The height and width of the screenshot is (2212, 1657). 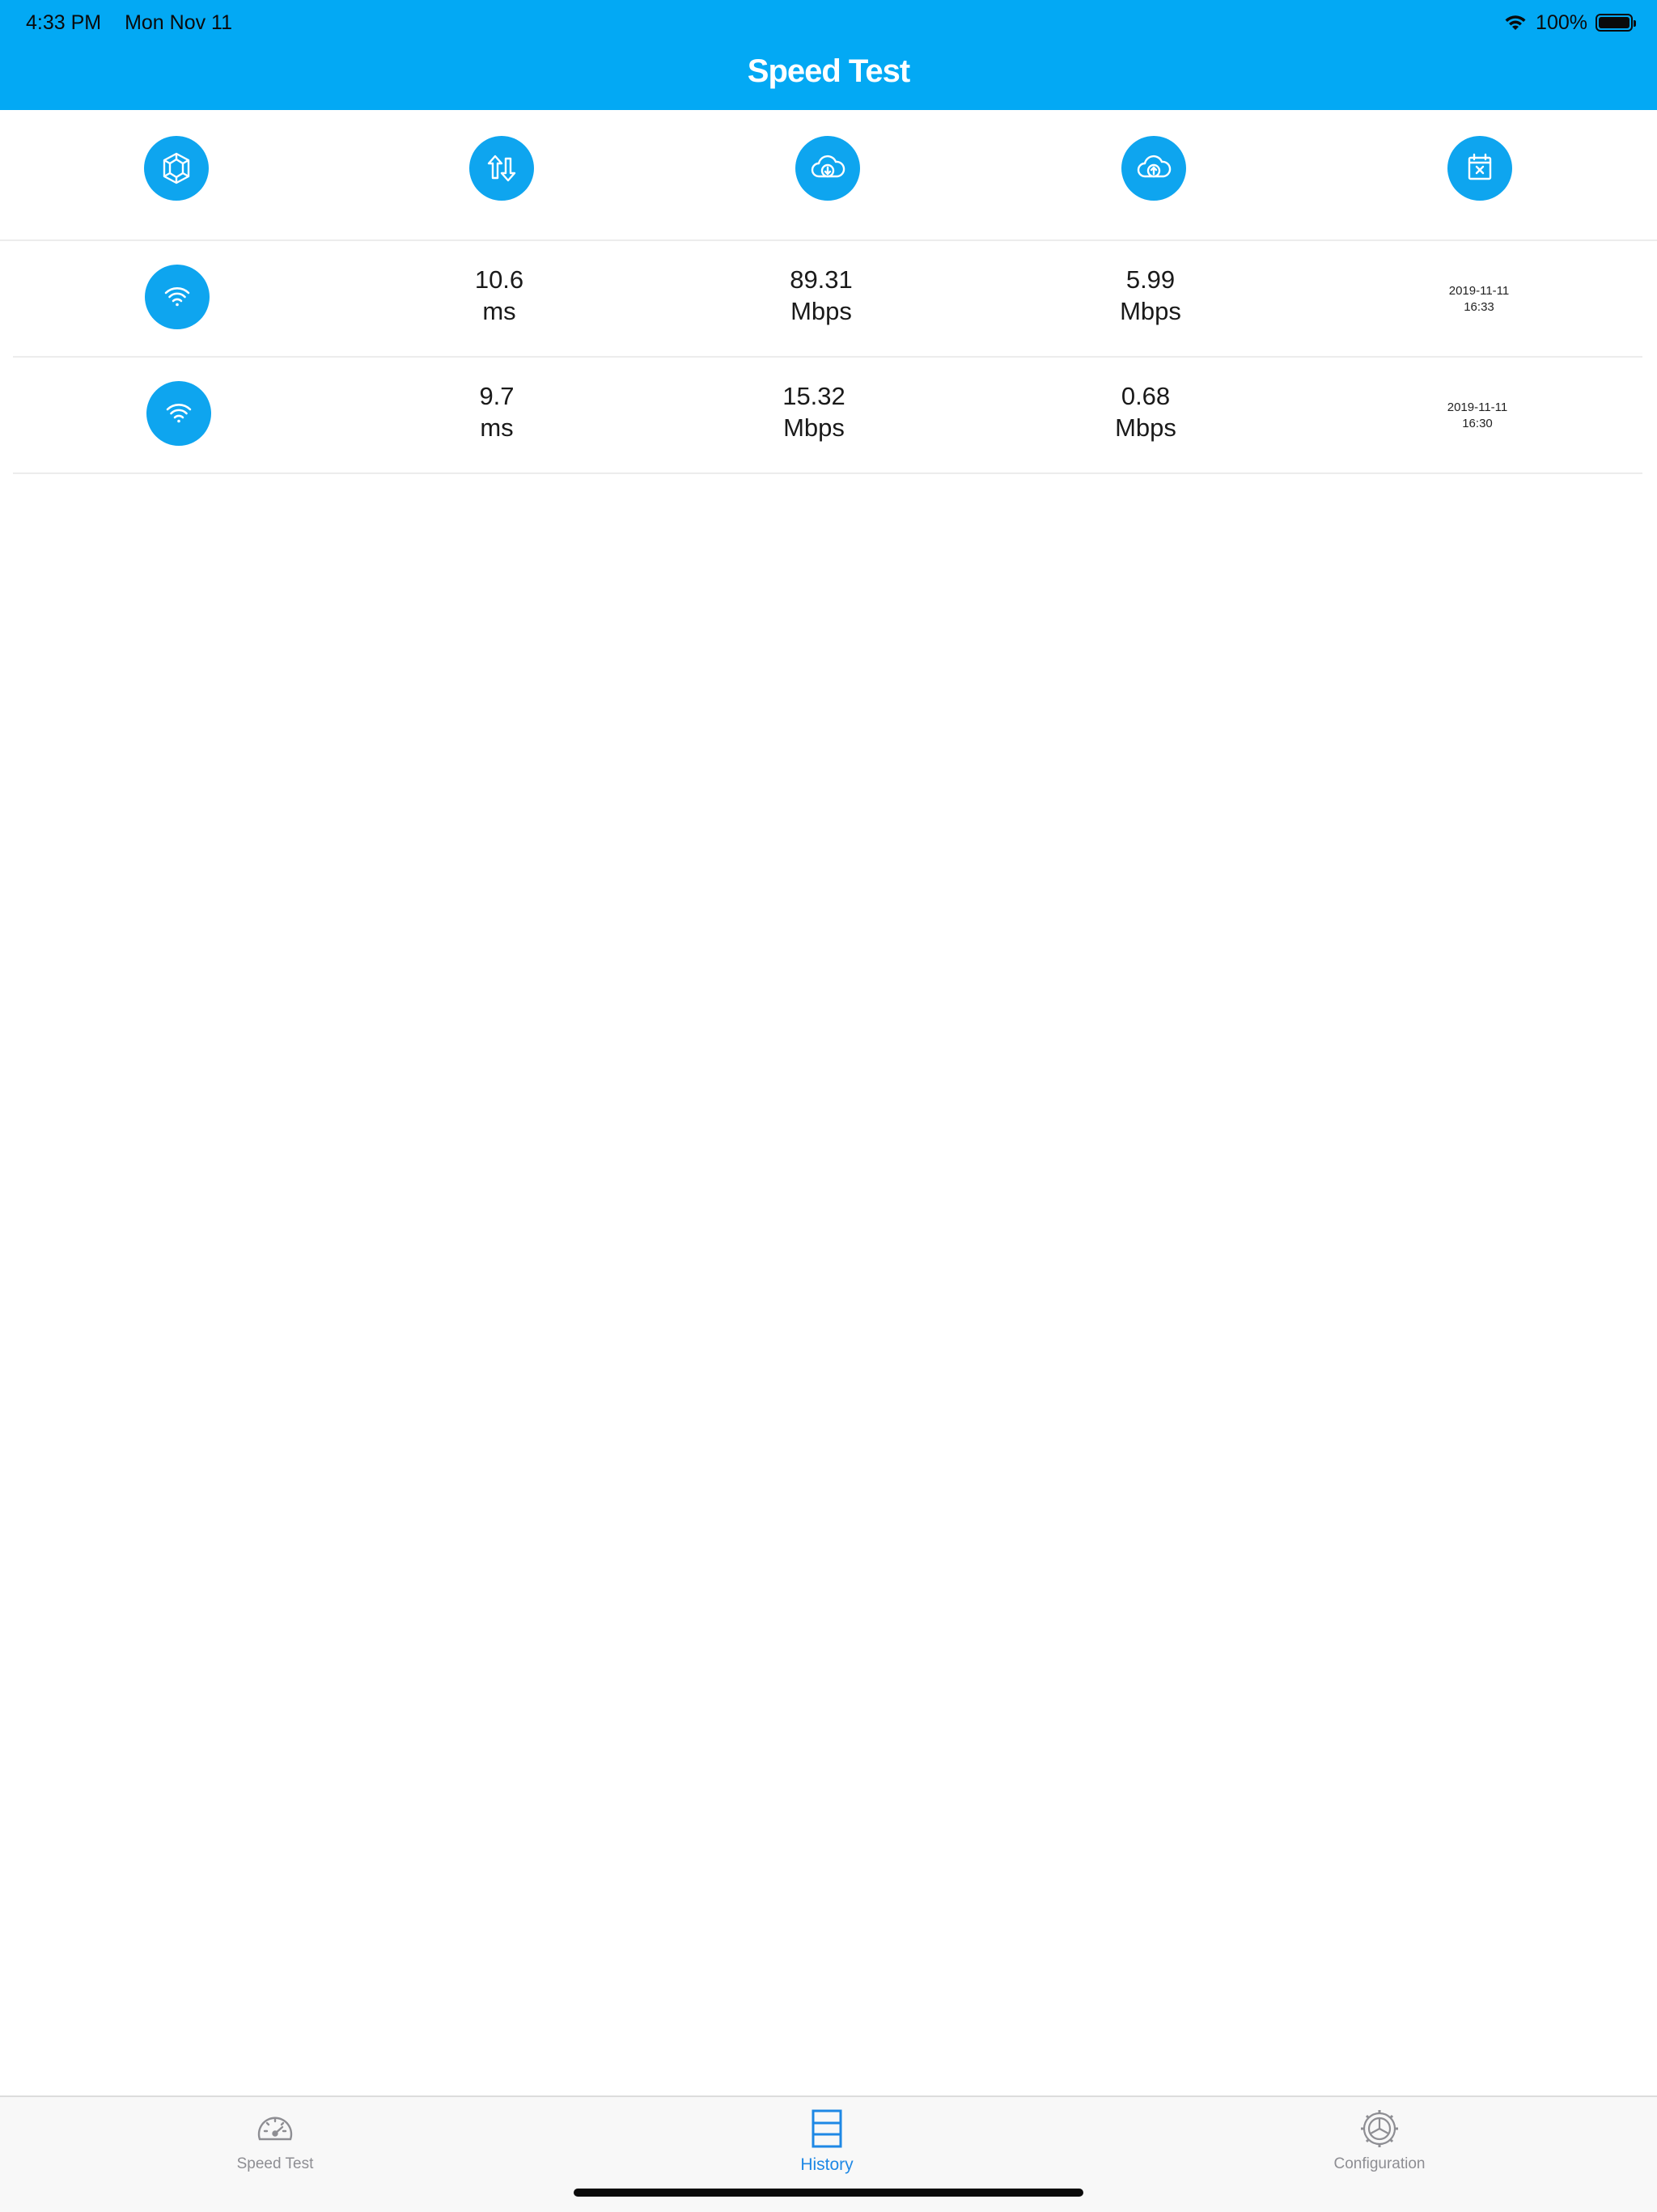 I want to click on ping-number: 9.7, so click(x=497, y=396).